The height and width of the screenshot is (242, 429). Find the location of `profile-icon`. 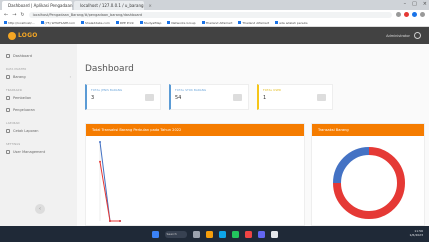

profile-icon is located at coordinates (422, 14).